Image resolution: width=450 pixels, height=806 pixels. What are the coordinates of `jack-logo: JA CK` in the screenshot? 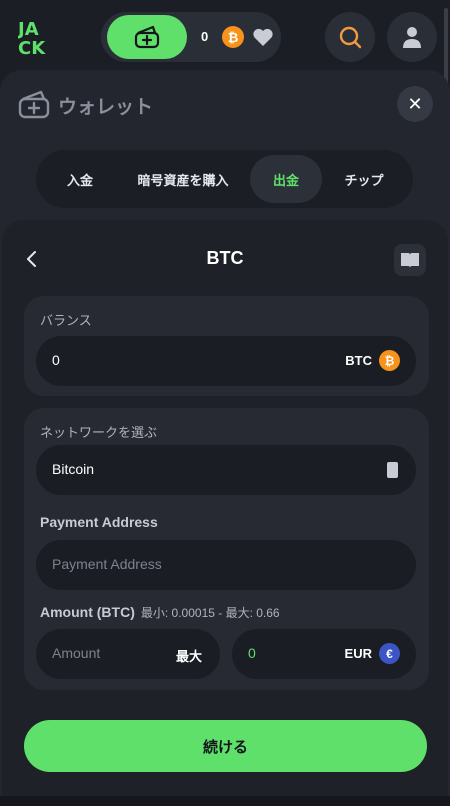 It's located at (39, 37).